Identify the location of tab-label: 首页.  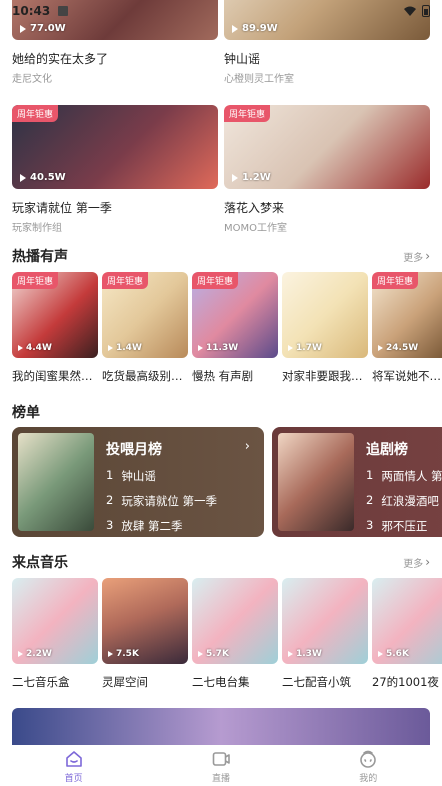
(73, 779).